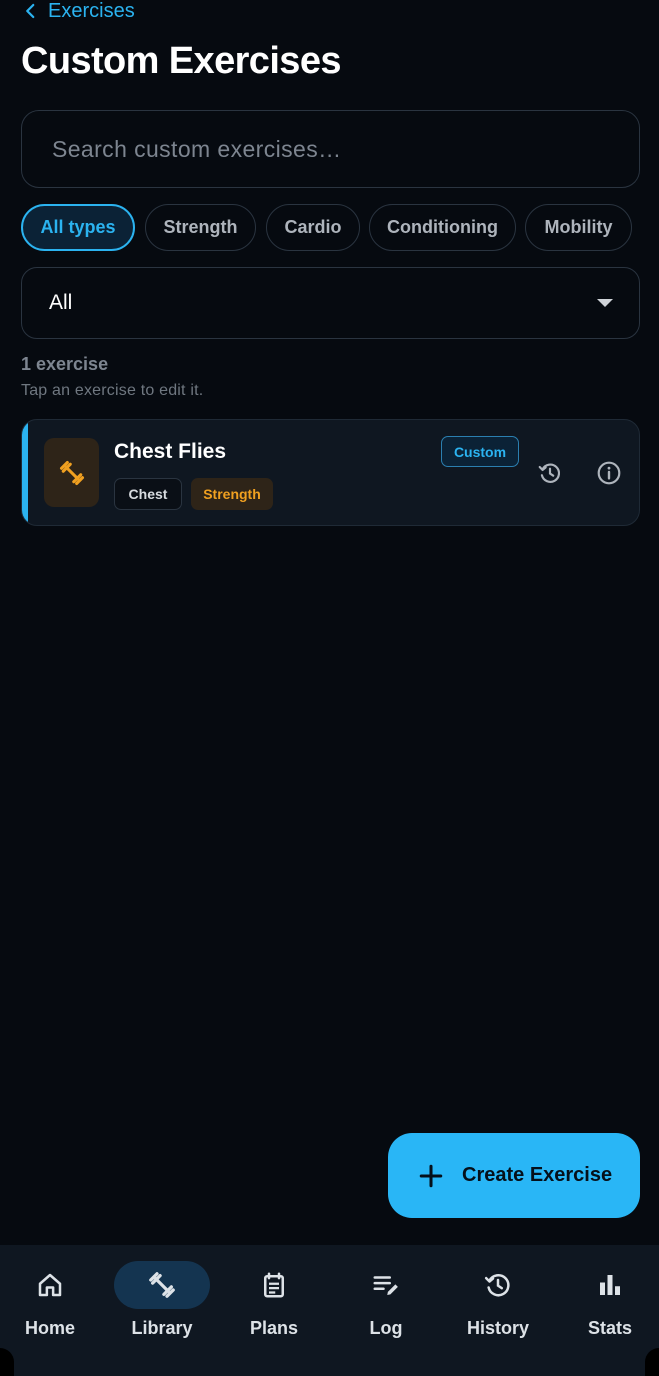  Describe the element at coordinates (61, 302) in the screenshot. I see `select-value: All` at that location.